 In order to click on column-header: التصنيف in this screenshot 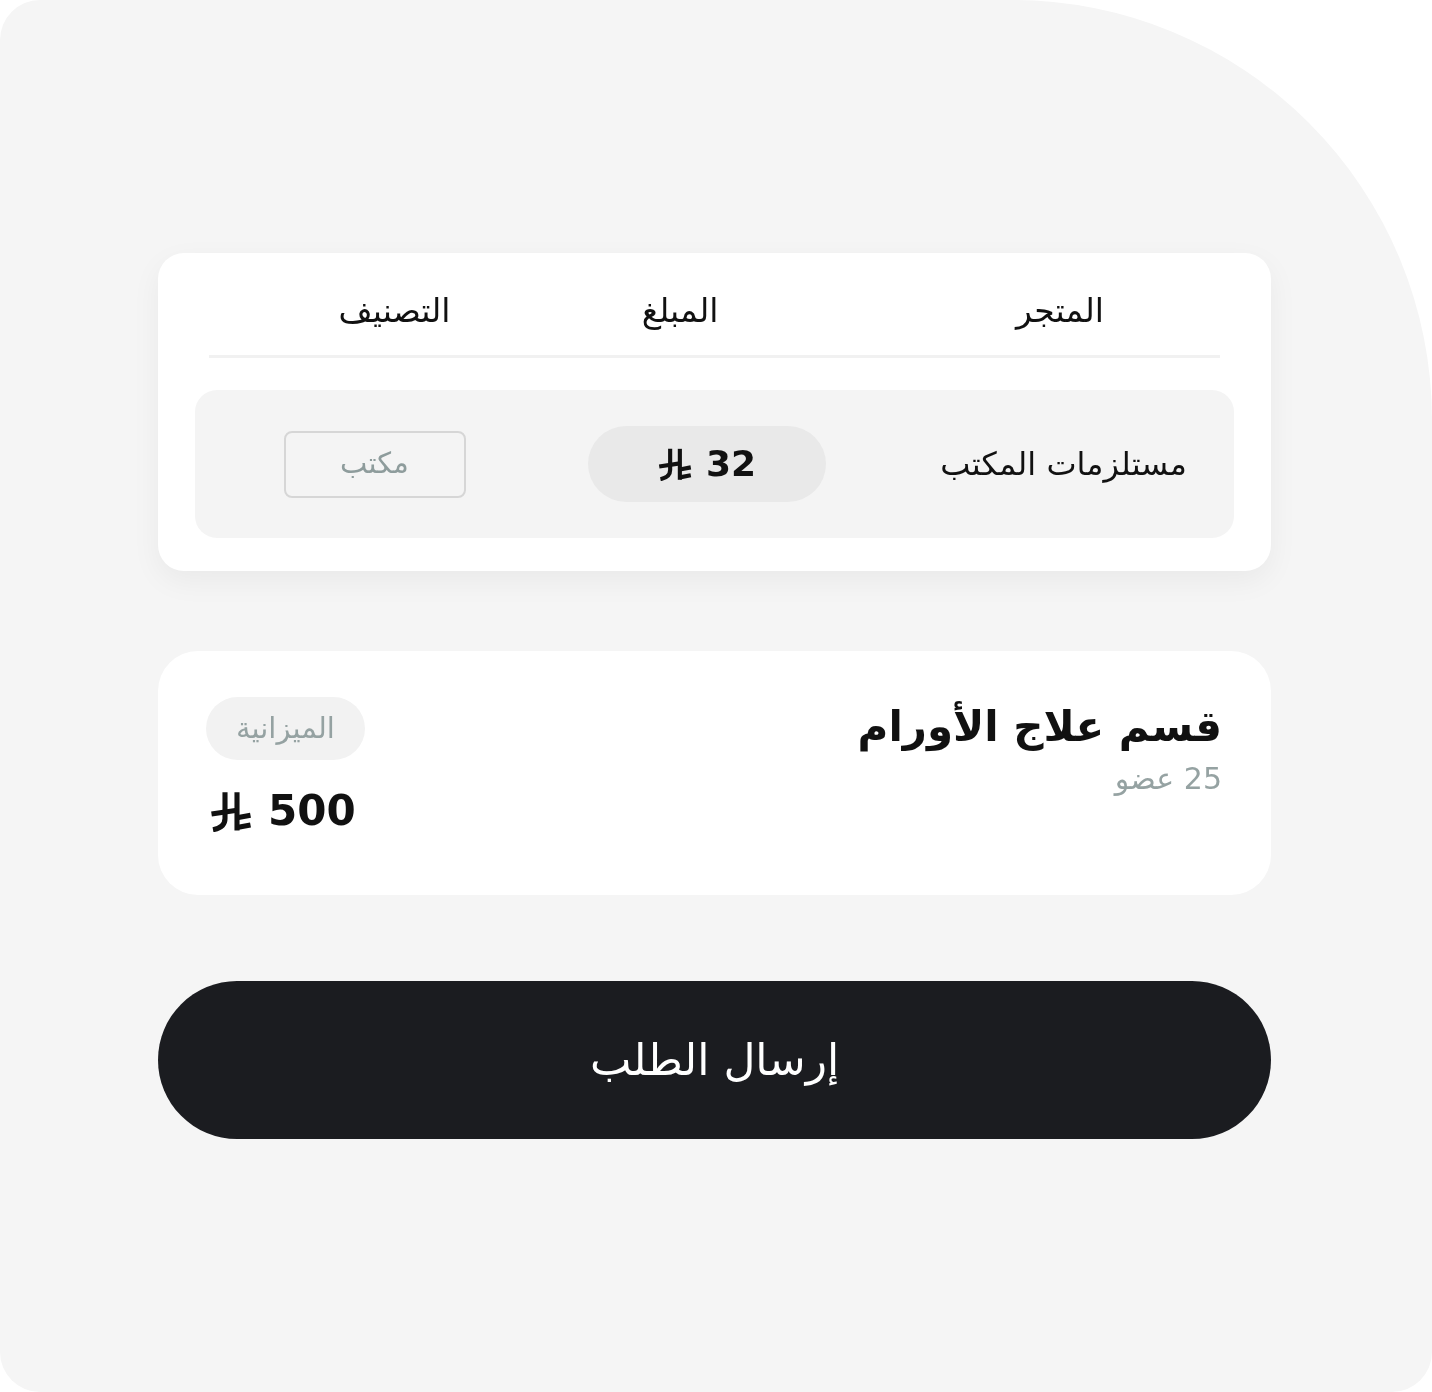, I will do `click(394, 311)`.